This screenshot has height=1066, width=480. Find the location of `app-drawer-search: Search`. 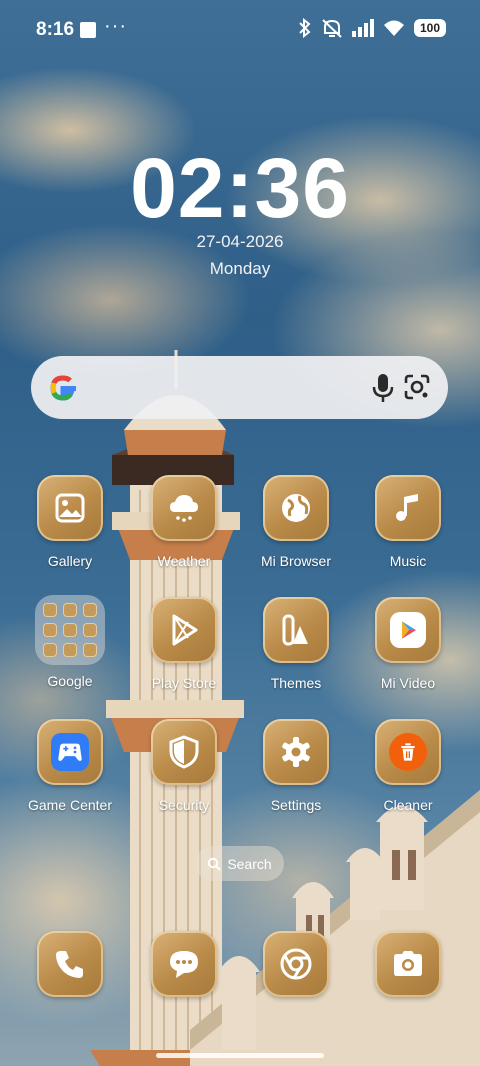

app-drawer-search: Search is located at coordinates (239, 863).